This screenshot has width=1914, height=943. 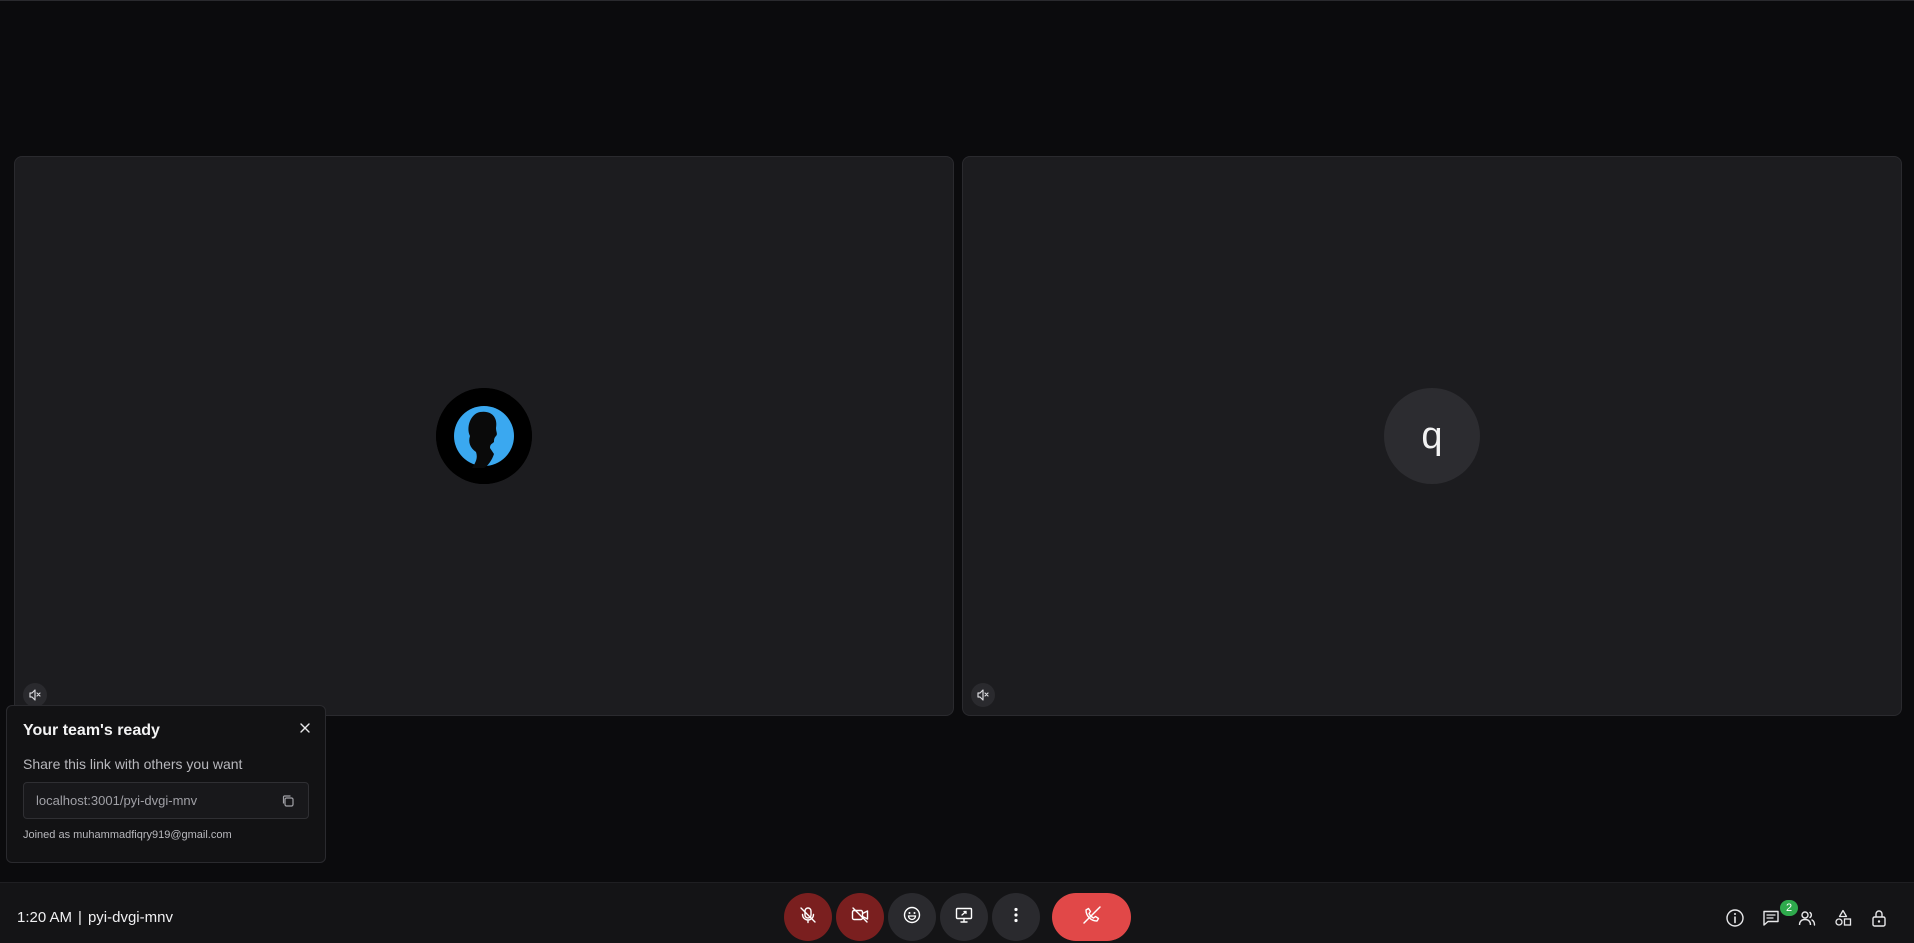 I want to click on chat-button, so click(x=1771, y=920).